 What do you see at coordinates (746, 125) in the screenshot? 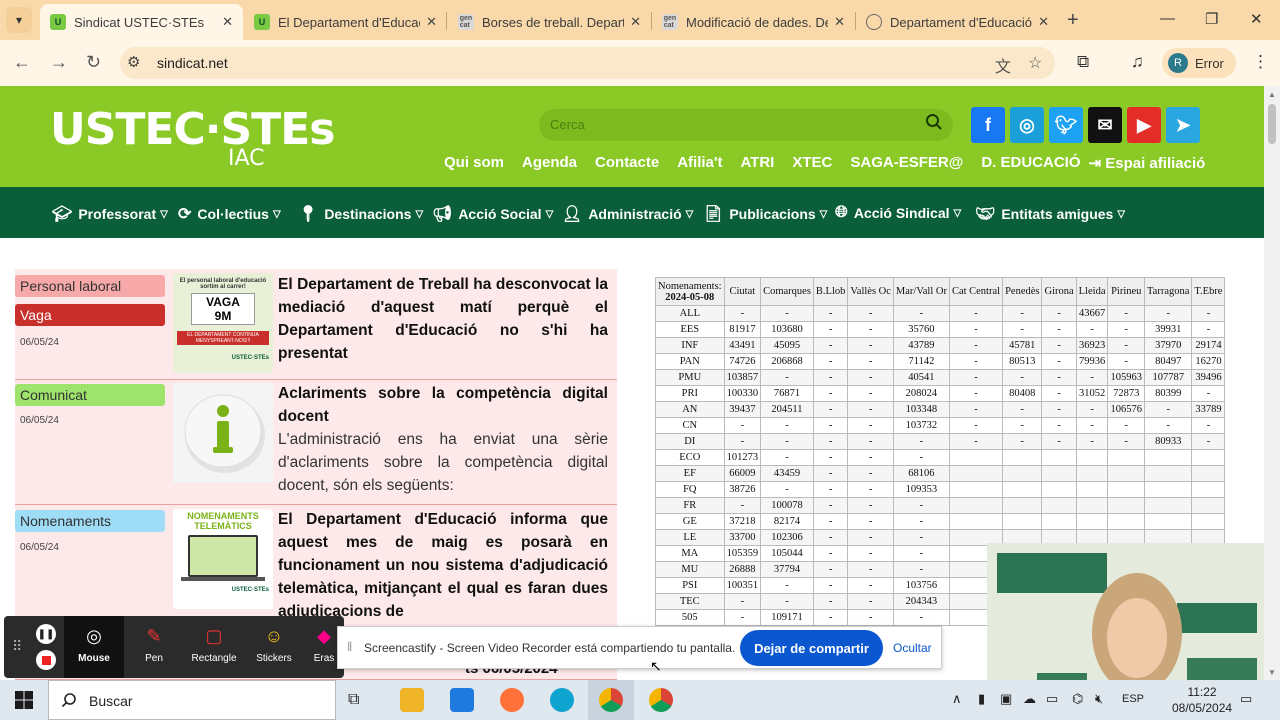
I see `site-search-input` at bounding box center [746, 125].